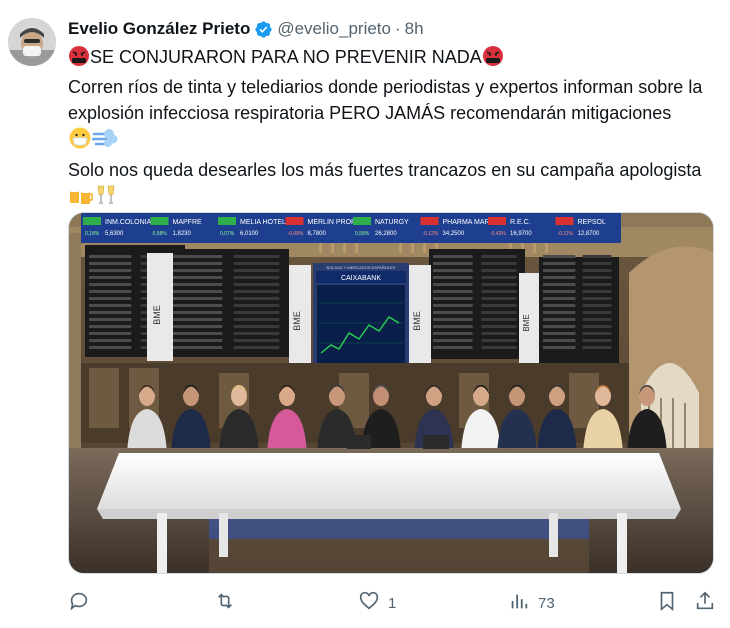 Image resolution: width=730 pixels, height=628 pixels. What do you see at coordinates (80, 141) in the screenshot?
I see `mask-face-icon` at bounding box center [80, 141].